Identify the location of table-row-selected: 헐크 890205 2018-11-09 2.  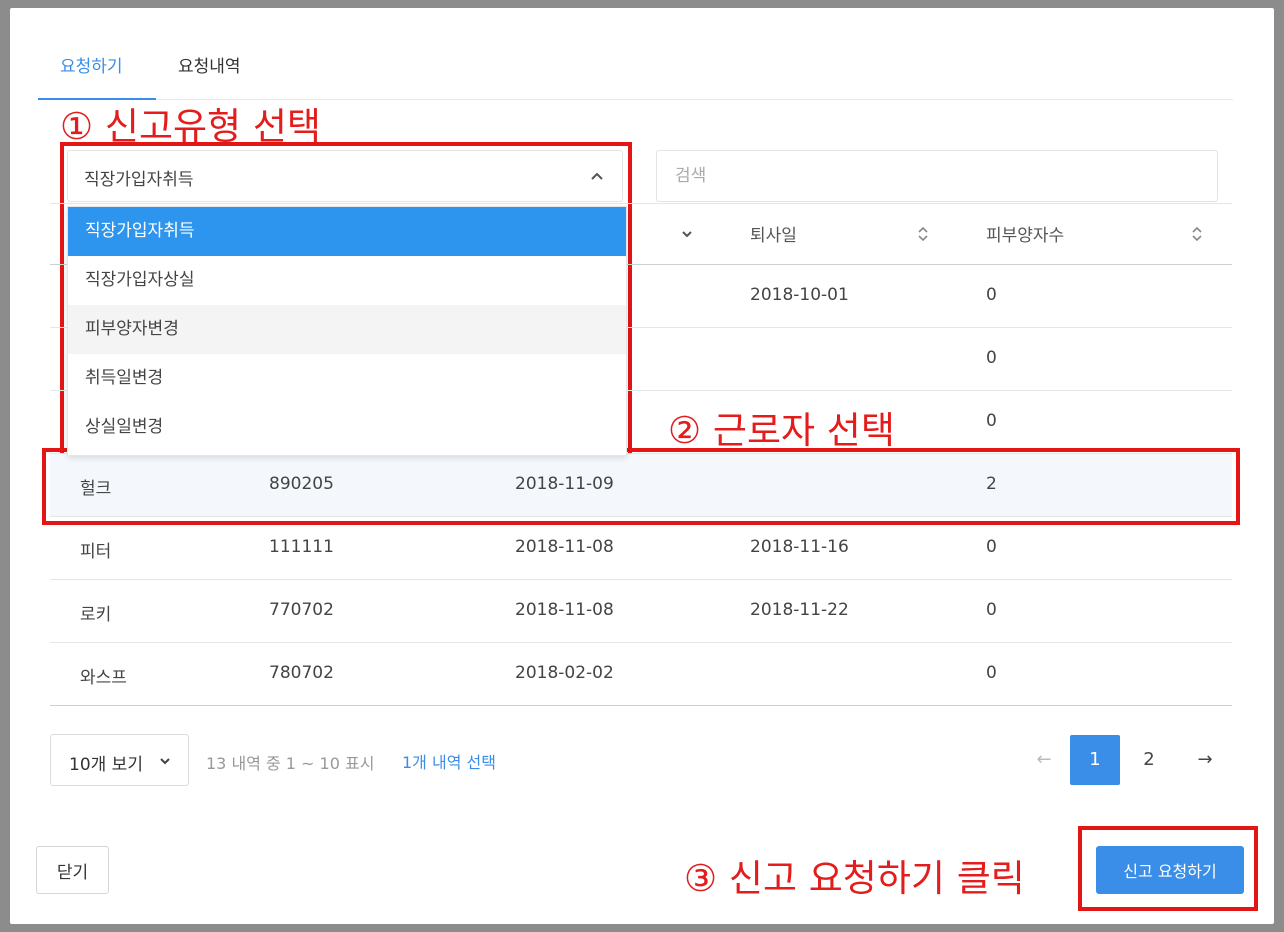
(641, 485).